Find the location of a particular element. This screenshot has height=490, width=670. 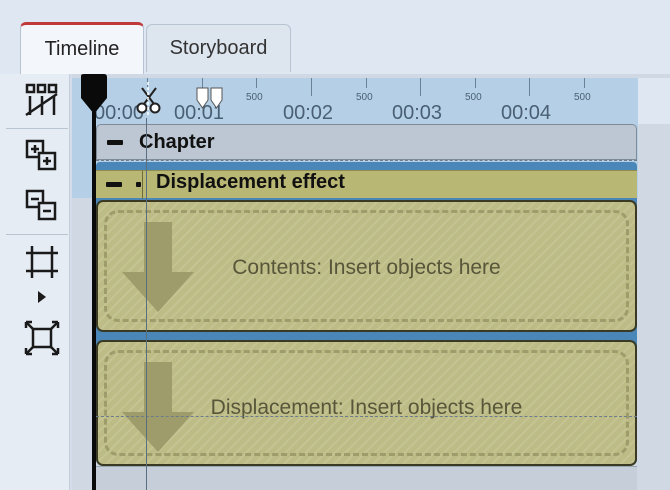

fit-width-icon is located at coordinates (42, 262).